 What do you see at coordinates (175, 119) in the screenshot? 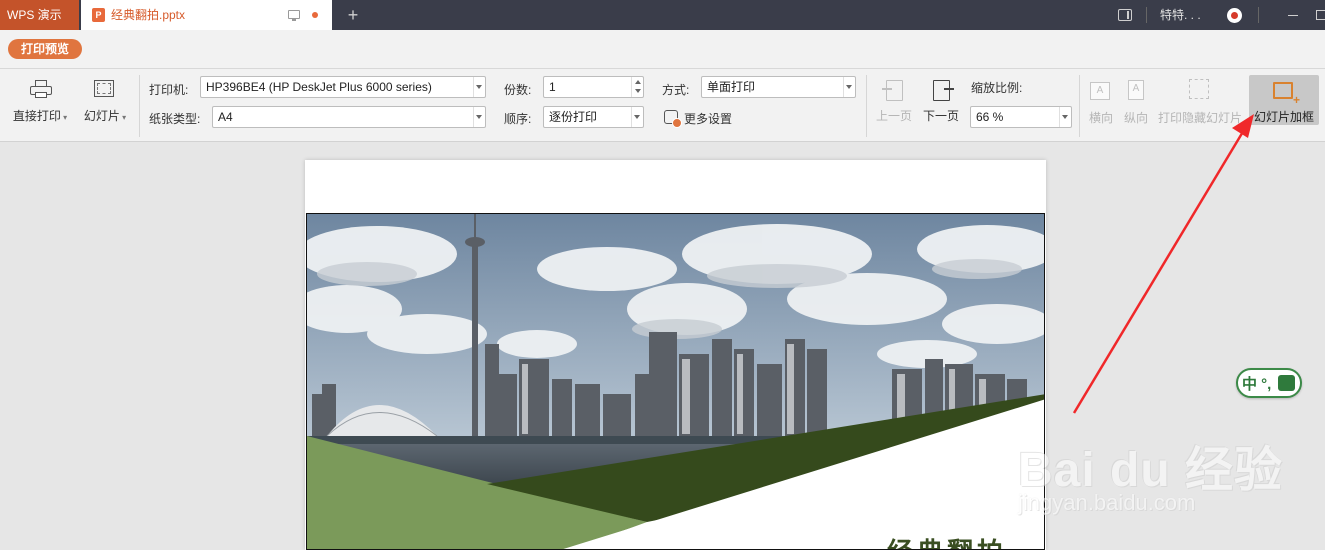
I see `paper-type-label: 纸张类型:` at bounding box center [175, 119].